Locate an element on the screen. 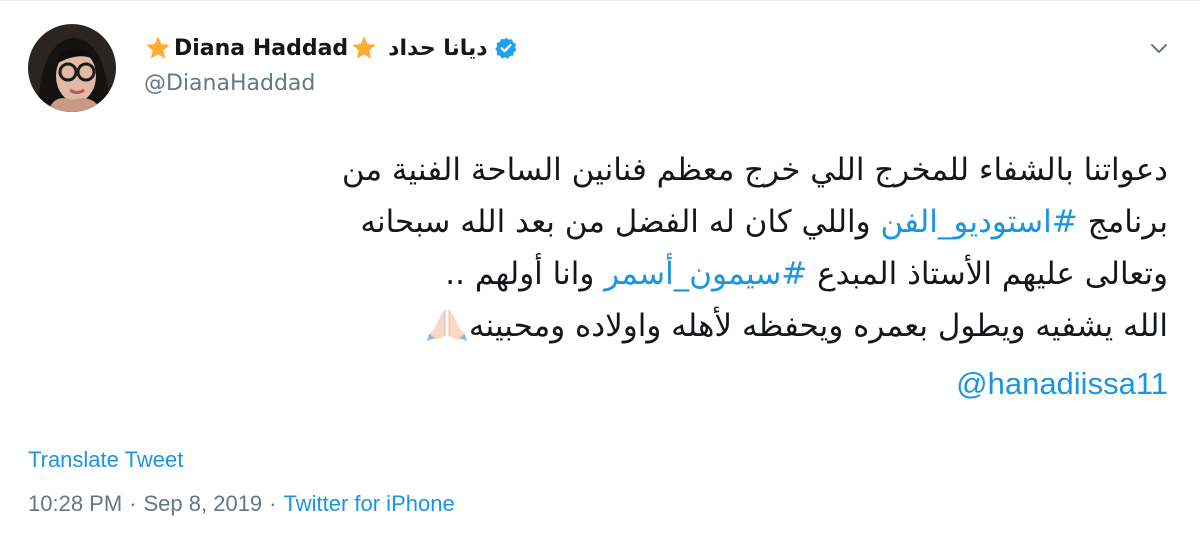 The width and height of the screenshot is (1200, 547). translate-tweet-button: Translate Tweet is located at coordinates (105, 460).